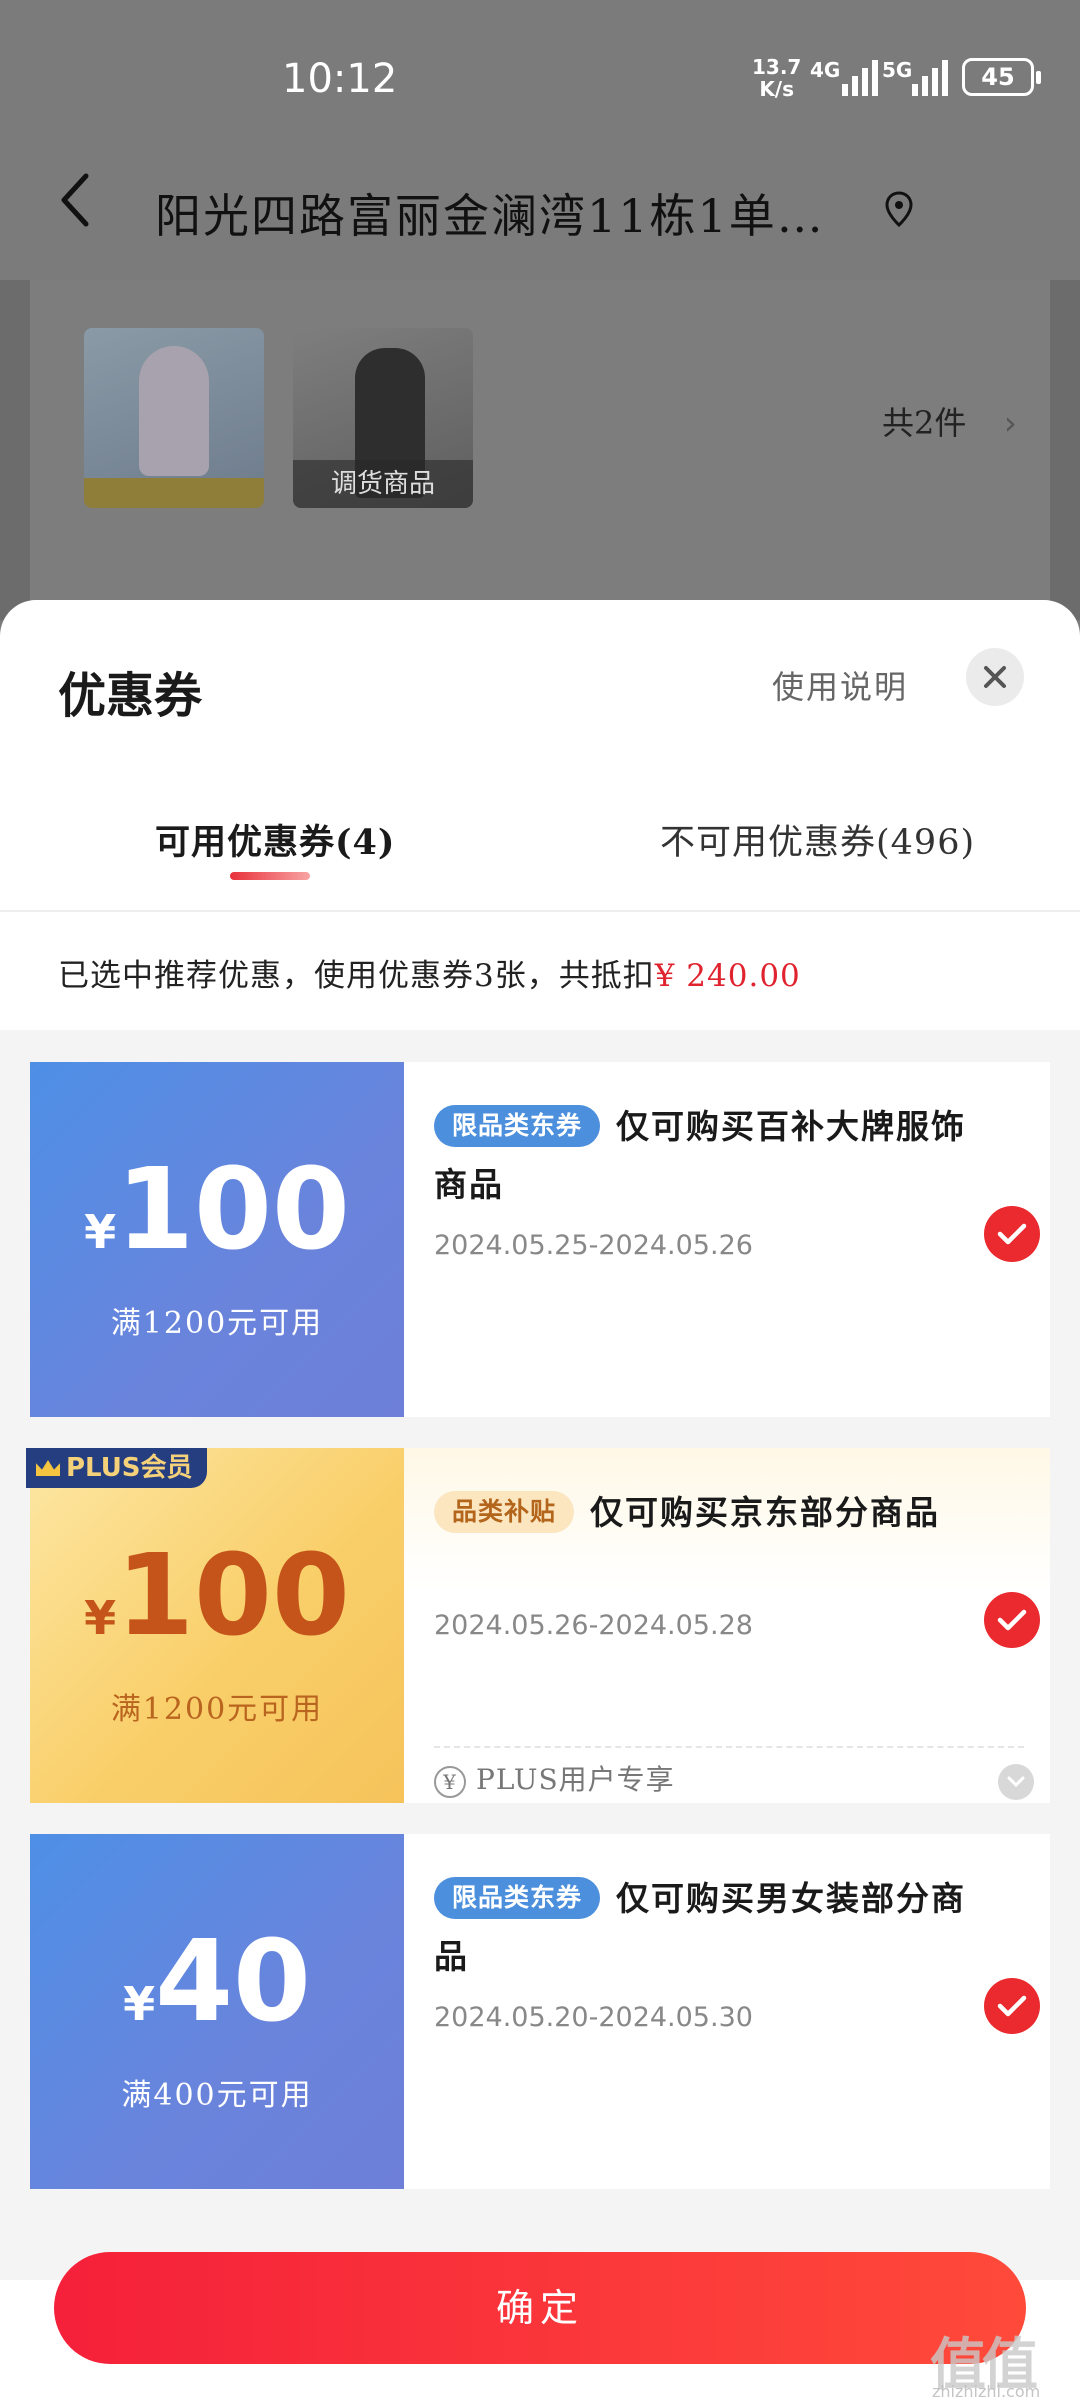  Describe the element at coordinates (383, 418) in the screenshot. I see `product-thumbnail: 调货商品` at that location.